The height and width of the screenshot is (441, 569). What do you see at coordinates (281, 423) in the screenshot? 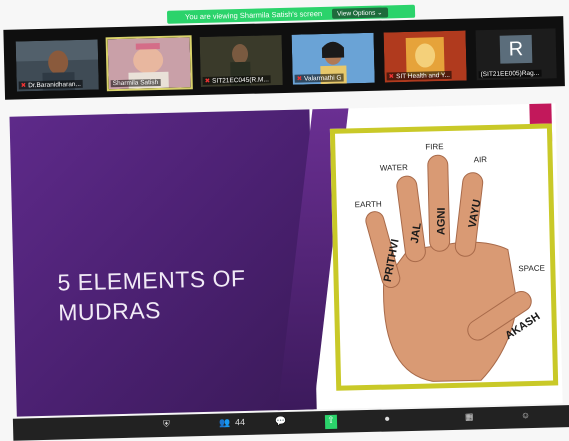
I see `chat-icon: 💬` at bounding box center [281, 423].